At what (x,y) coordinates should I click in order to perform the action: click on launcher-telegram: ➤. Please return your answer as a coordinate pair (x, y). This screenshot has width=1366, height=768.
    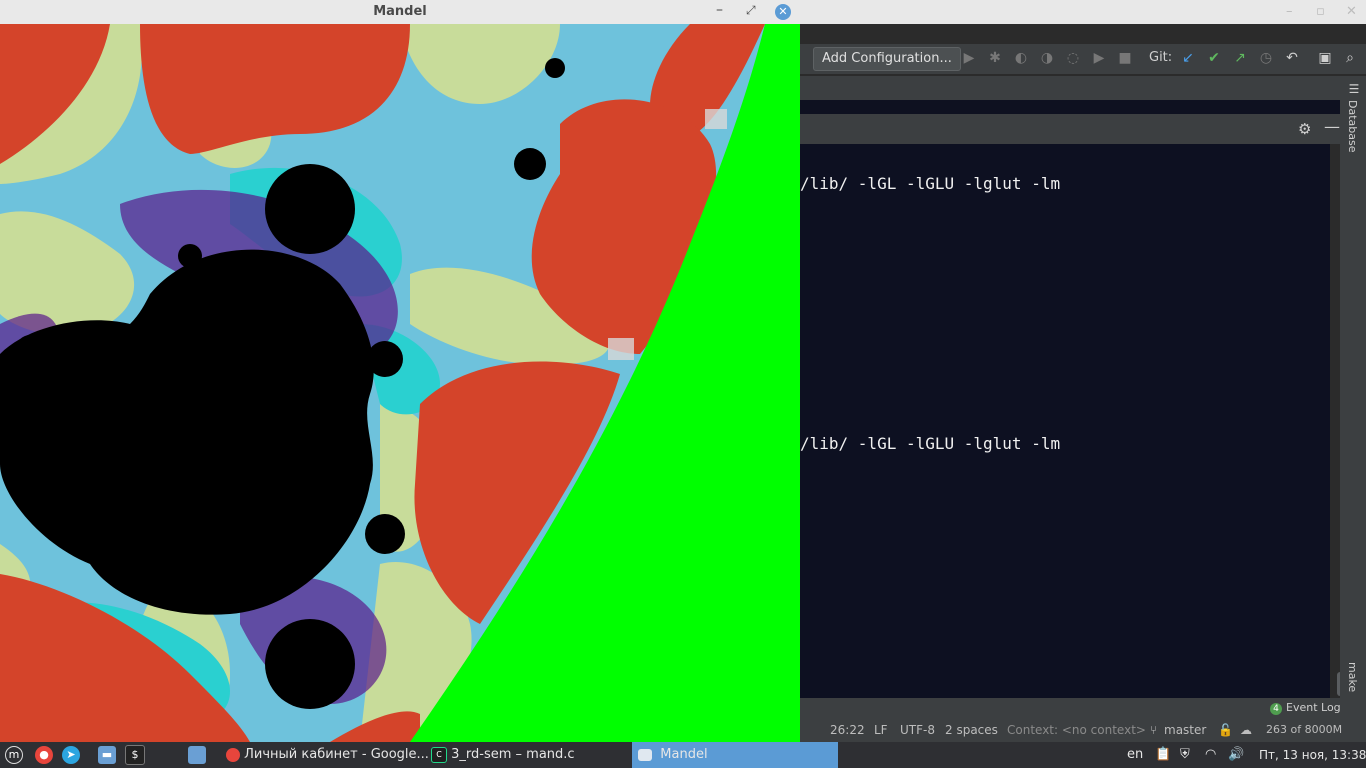
    Looking at the image, I should click on (71, 755).